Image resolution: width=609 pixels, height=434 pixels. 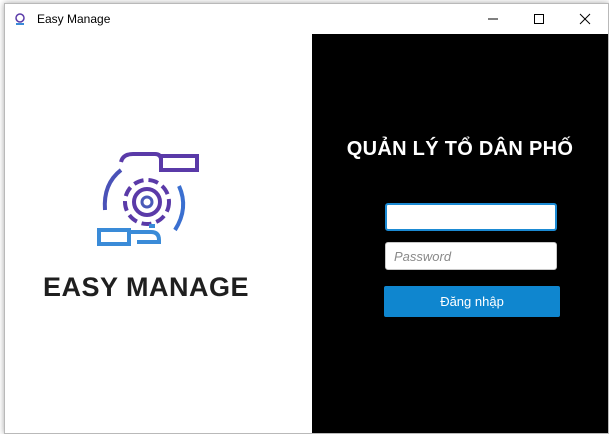 I want to click on title-bar: Easy Manage, so click(x=306, y=19).